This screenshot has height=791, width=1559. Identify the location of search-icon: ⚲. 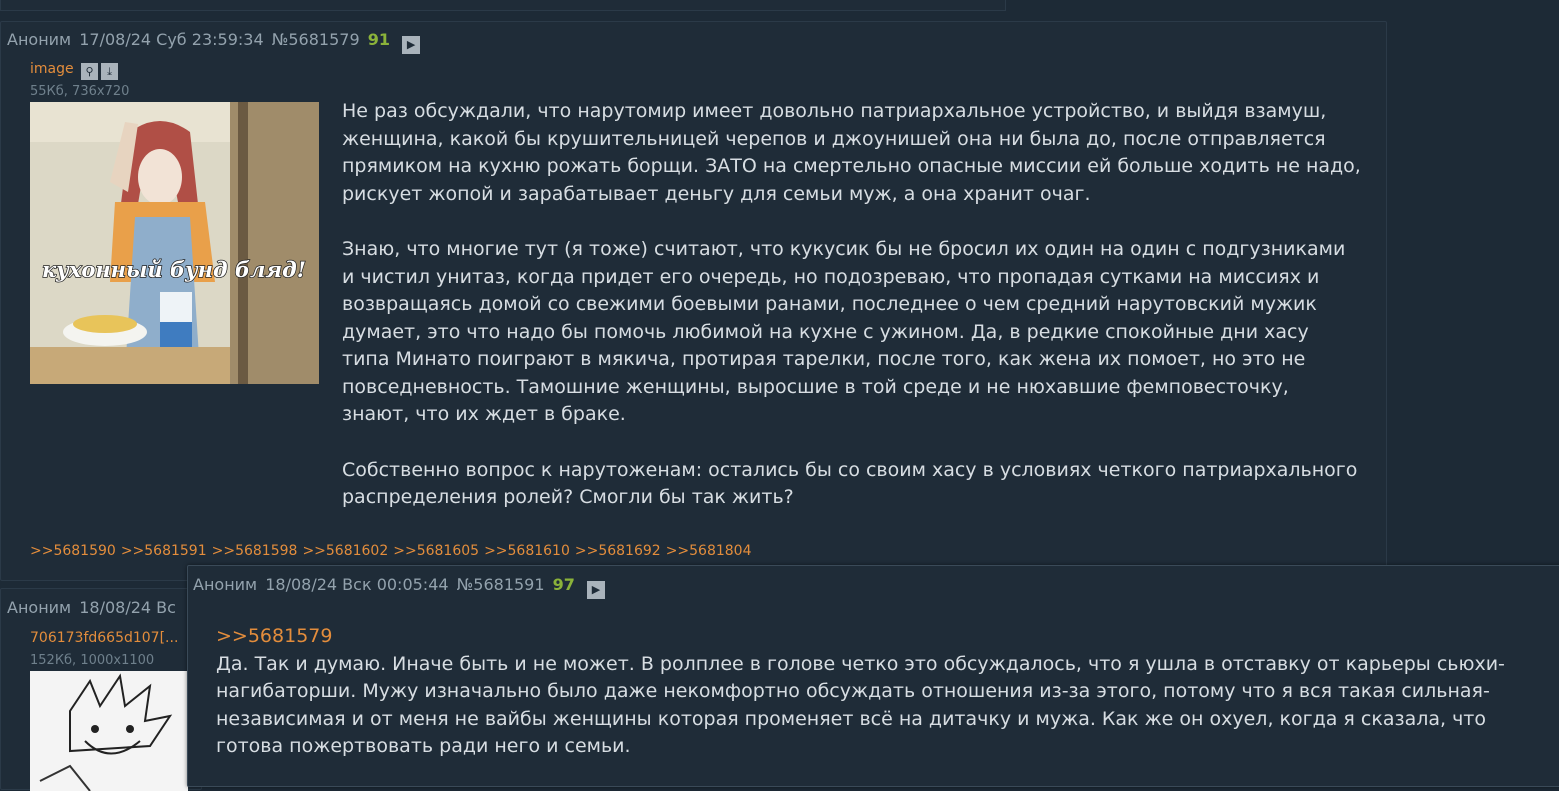
(90, 71).